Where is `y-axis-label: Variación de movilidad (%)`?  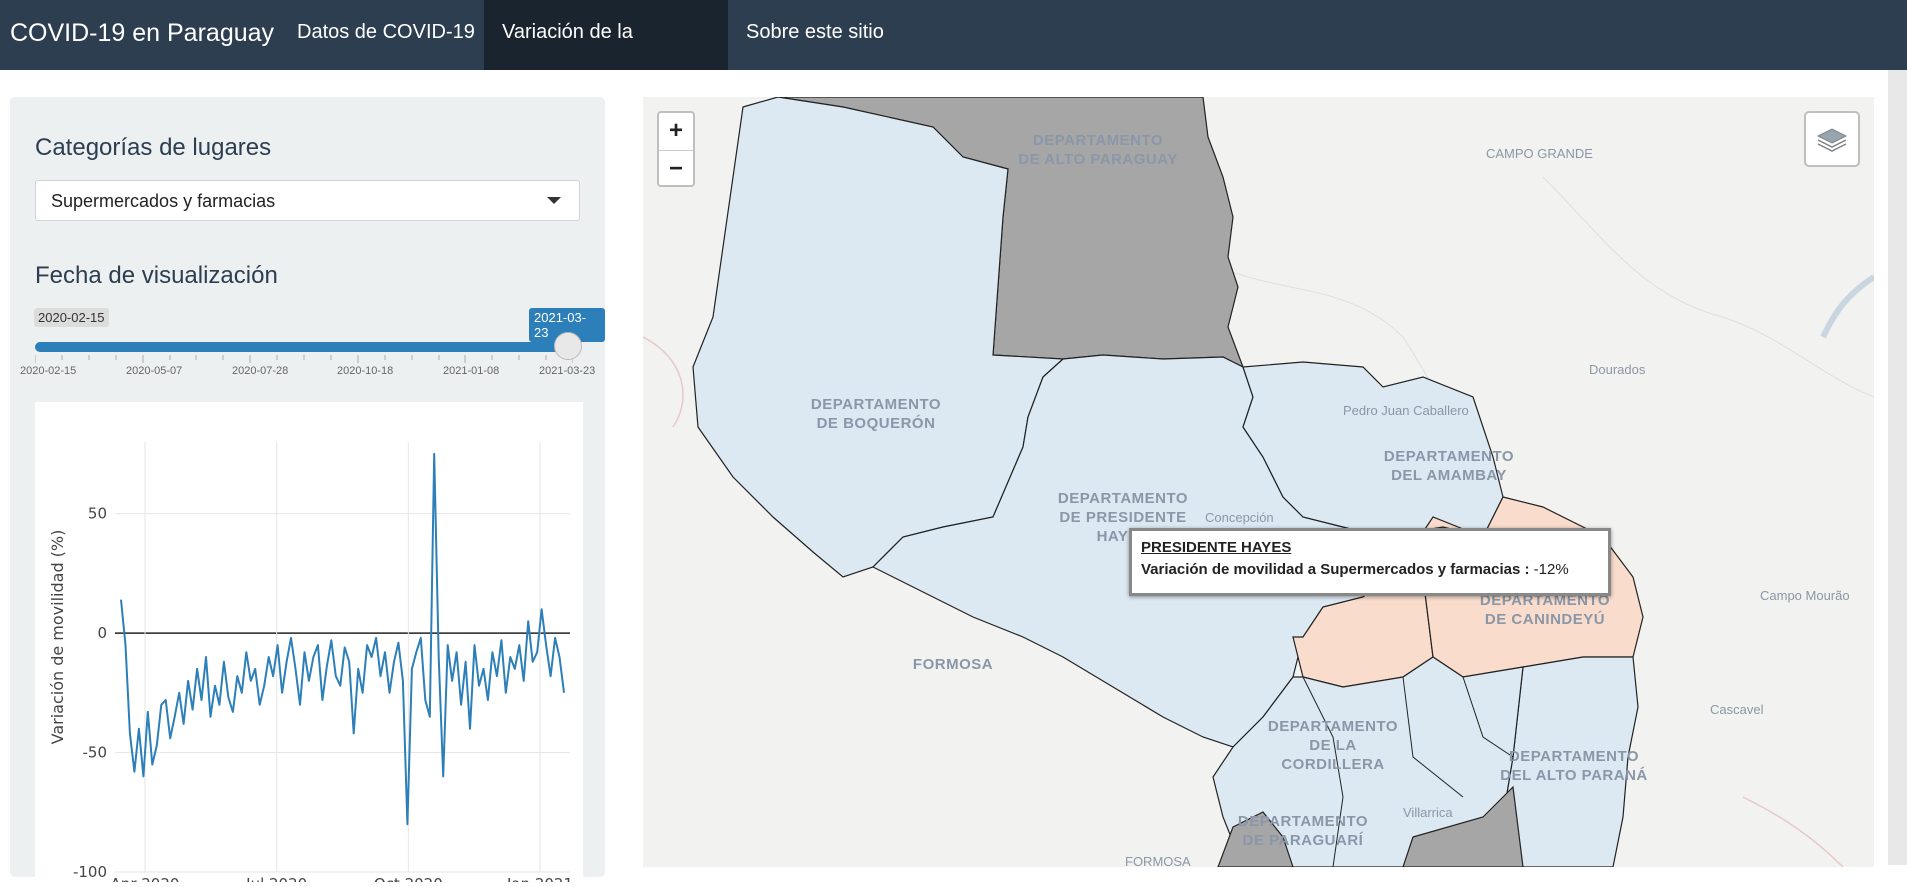
y-axis-label: Variación de movilidad (%) is located at coordinates (57, 637).